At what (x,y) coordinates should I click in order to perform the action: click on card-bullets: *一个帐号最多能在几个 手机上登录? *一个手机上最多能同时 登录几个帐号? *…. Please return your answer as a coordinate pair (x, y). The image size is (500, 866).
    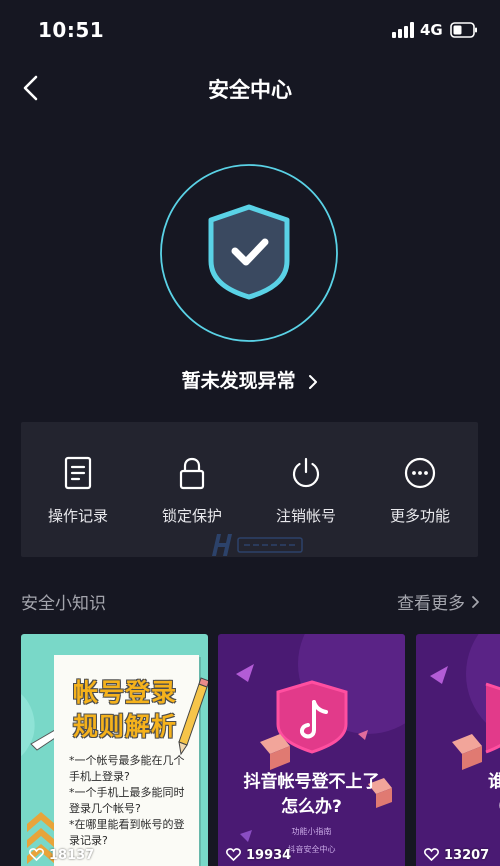
    Looking at the image, I should click on (127, 800).